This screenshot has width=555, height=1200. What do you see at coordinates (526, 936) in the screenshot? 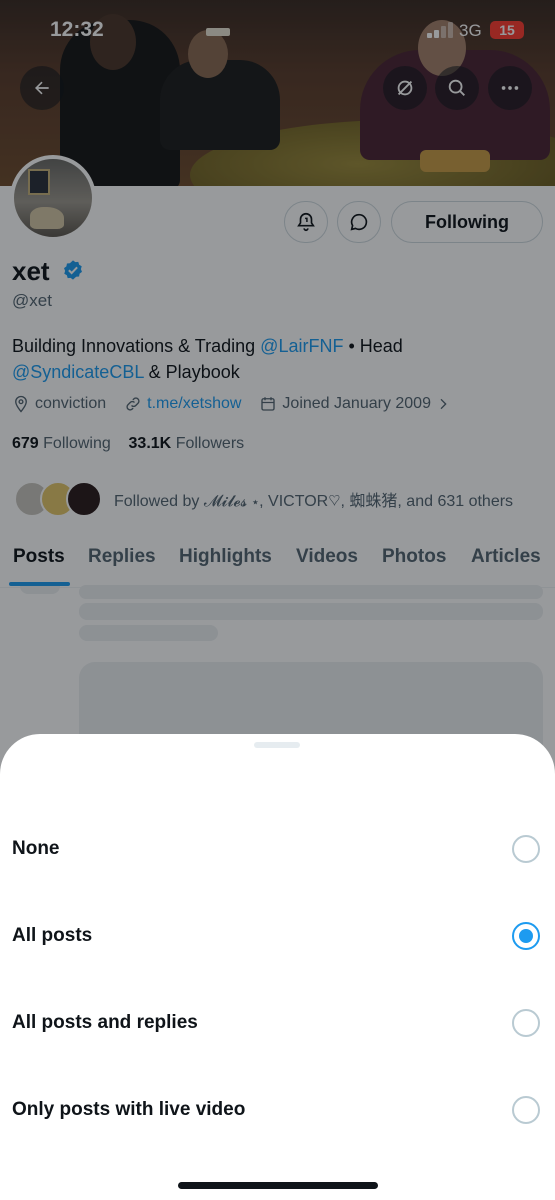
I see `radio-all-posts` at bounding box center [526, 936].